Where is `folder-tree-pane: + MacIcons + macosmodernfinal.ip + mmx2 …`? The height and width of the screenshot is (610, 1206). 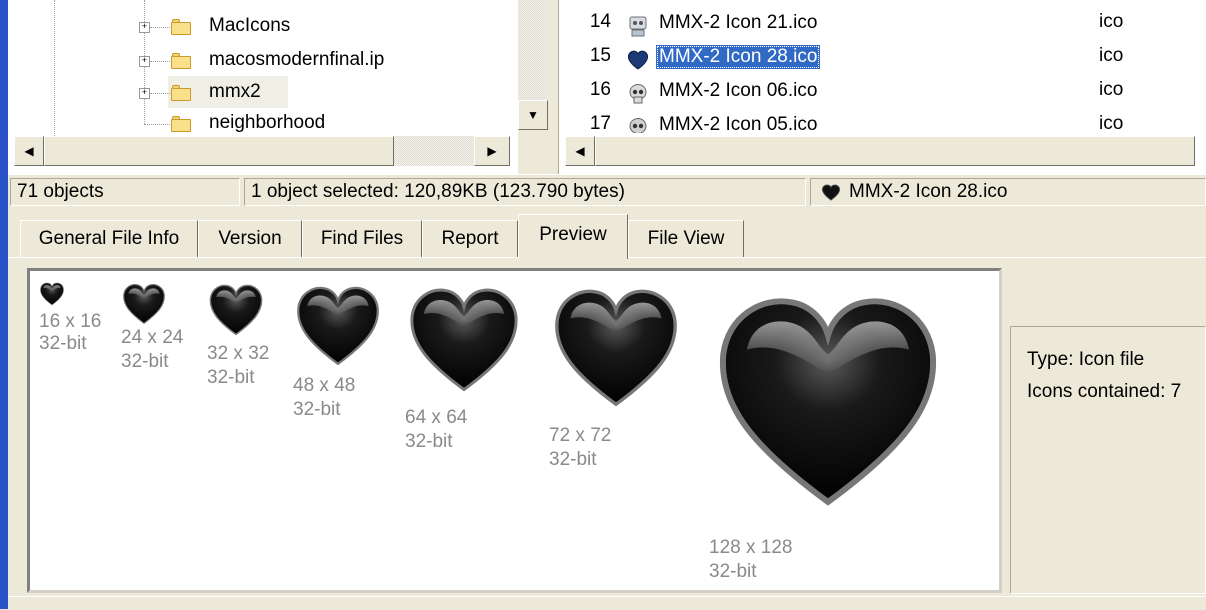 folder-tree-pane: + MacIcons + macosmodernfinal.ip + mmx2 … is located at coordinates (278, 87).